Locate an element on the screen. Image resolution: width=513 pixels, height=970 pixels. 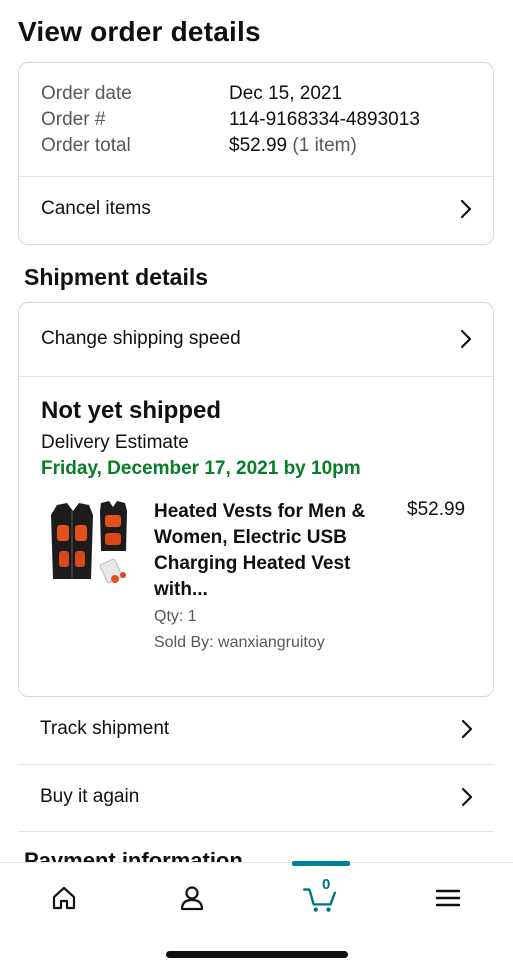
change-shipping-speed-button: Change shipping speed is located at coordinates (256, 339).